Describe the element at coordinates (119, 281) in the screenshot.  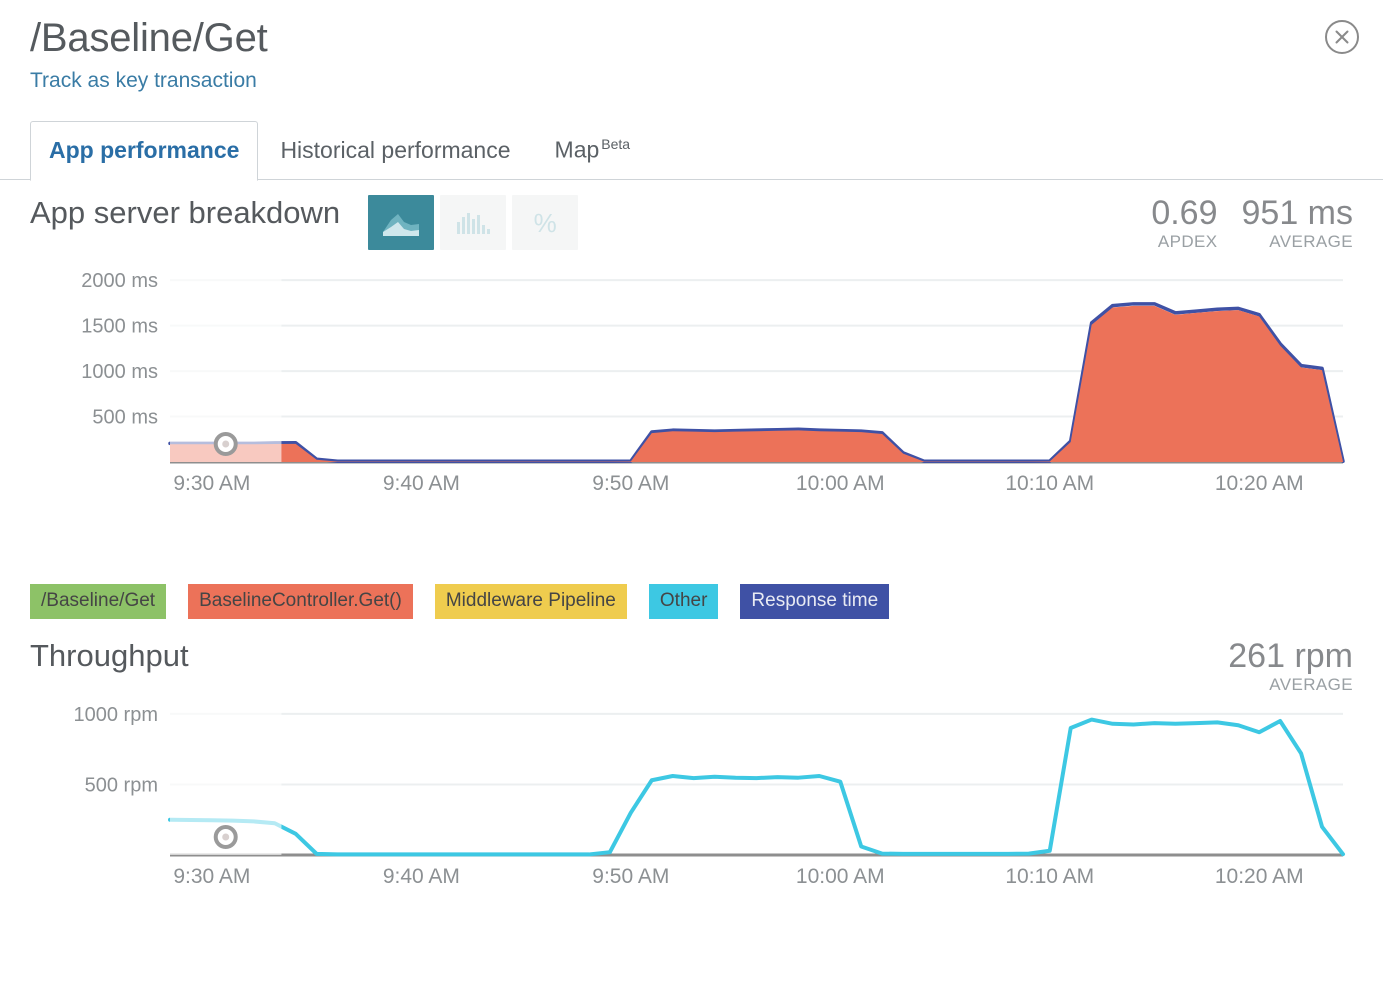
I see `y-axis-tick-label: 2000 ms` at that location.